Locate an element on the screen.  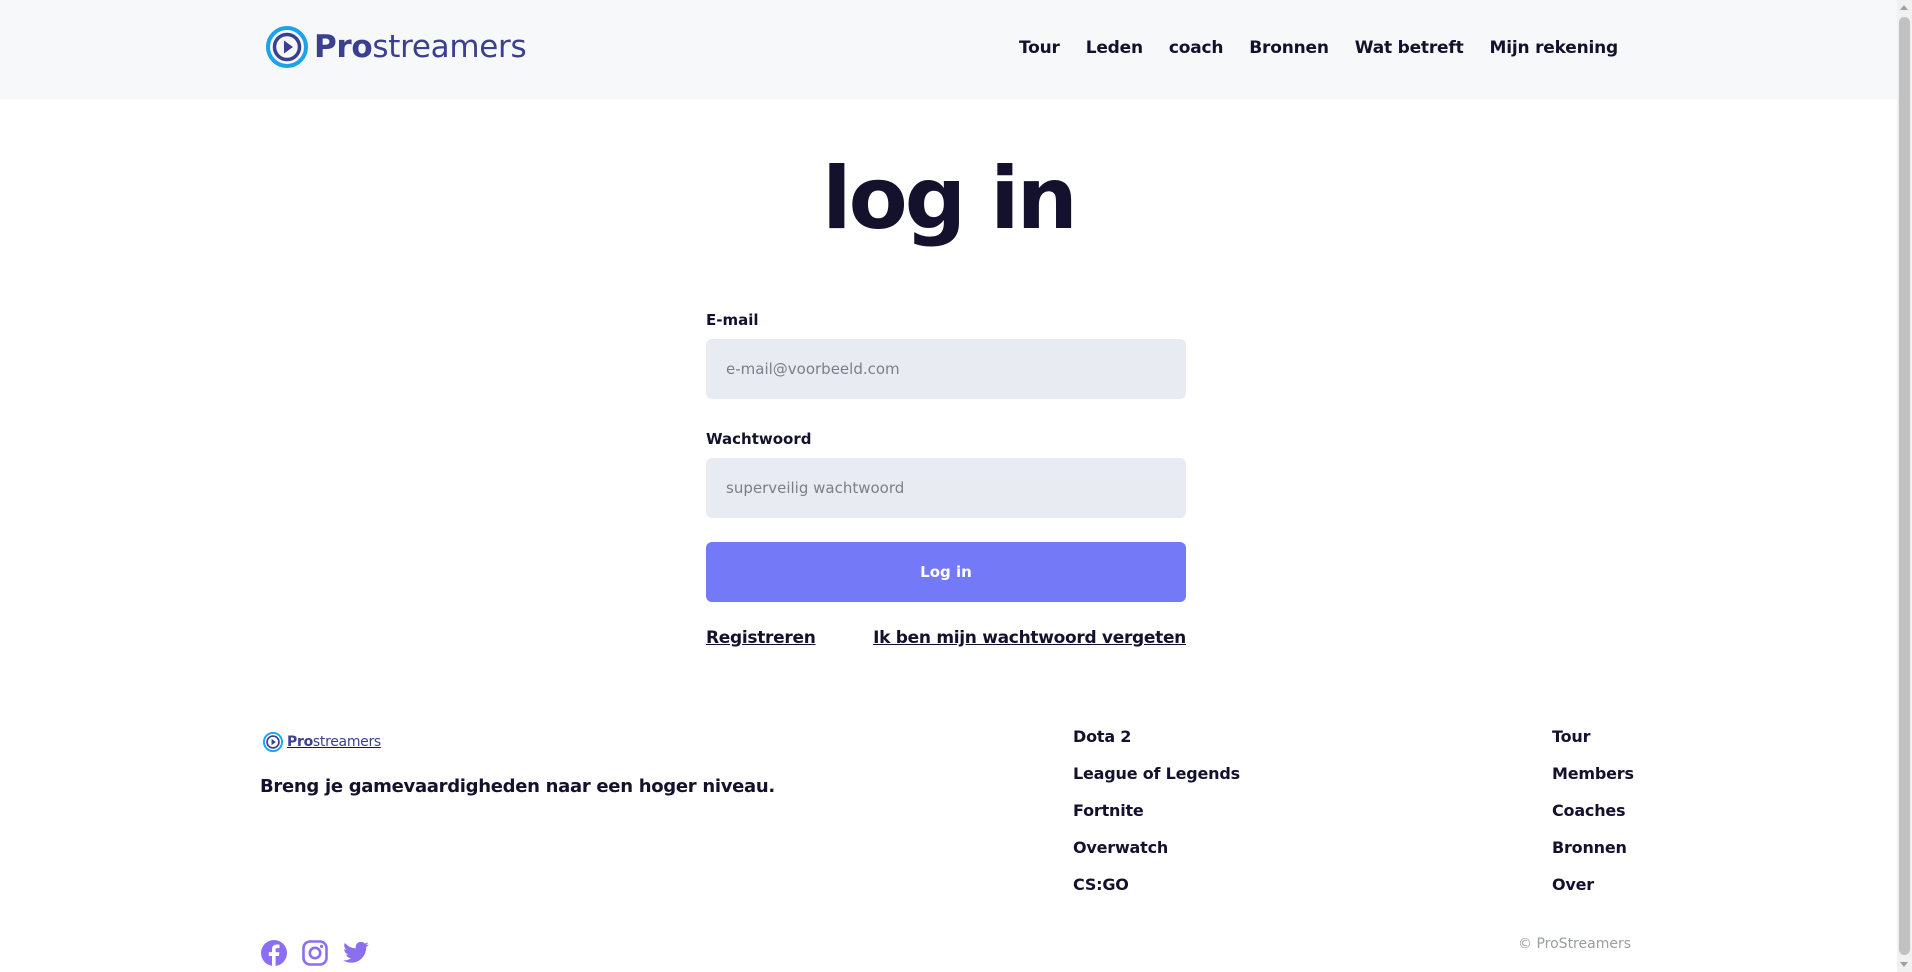
list-item: League of Legends is located at coordinates (1156, 782).